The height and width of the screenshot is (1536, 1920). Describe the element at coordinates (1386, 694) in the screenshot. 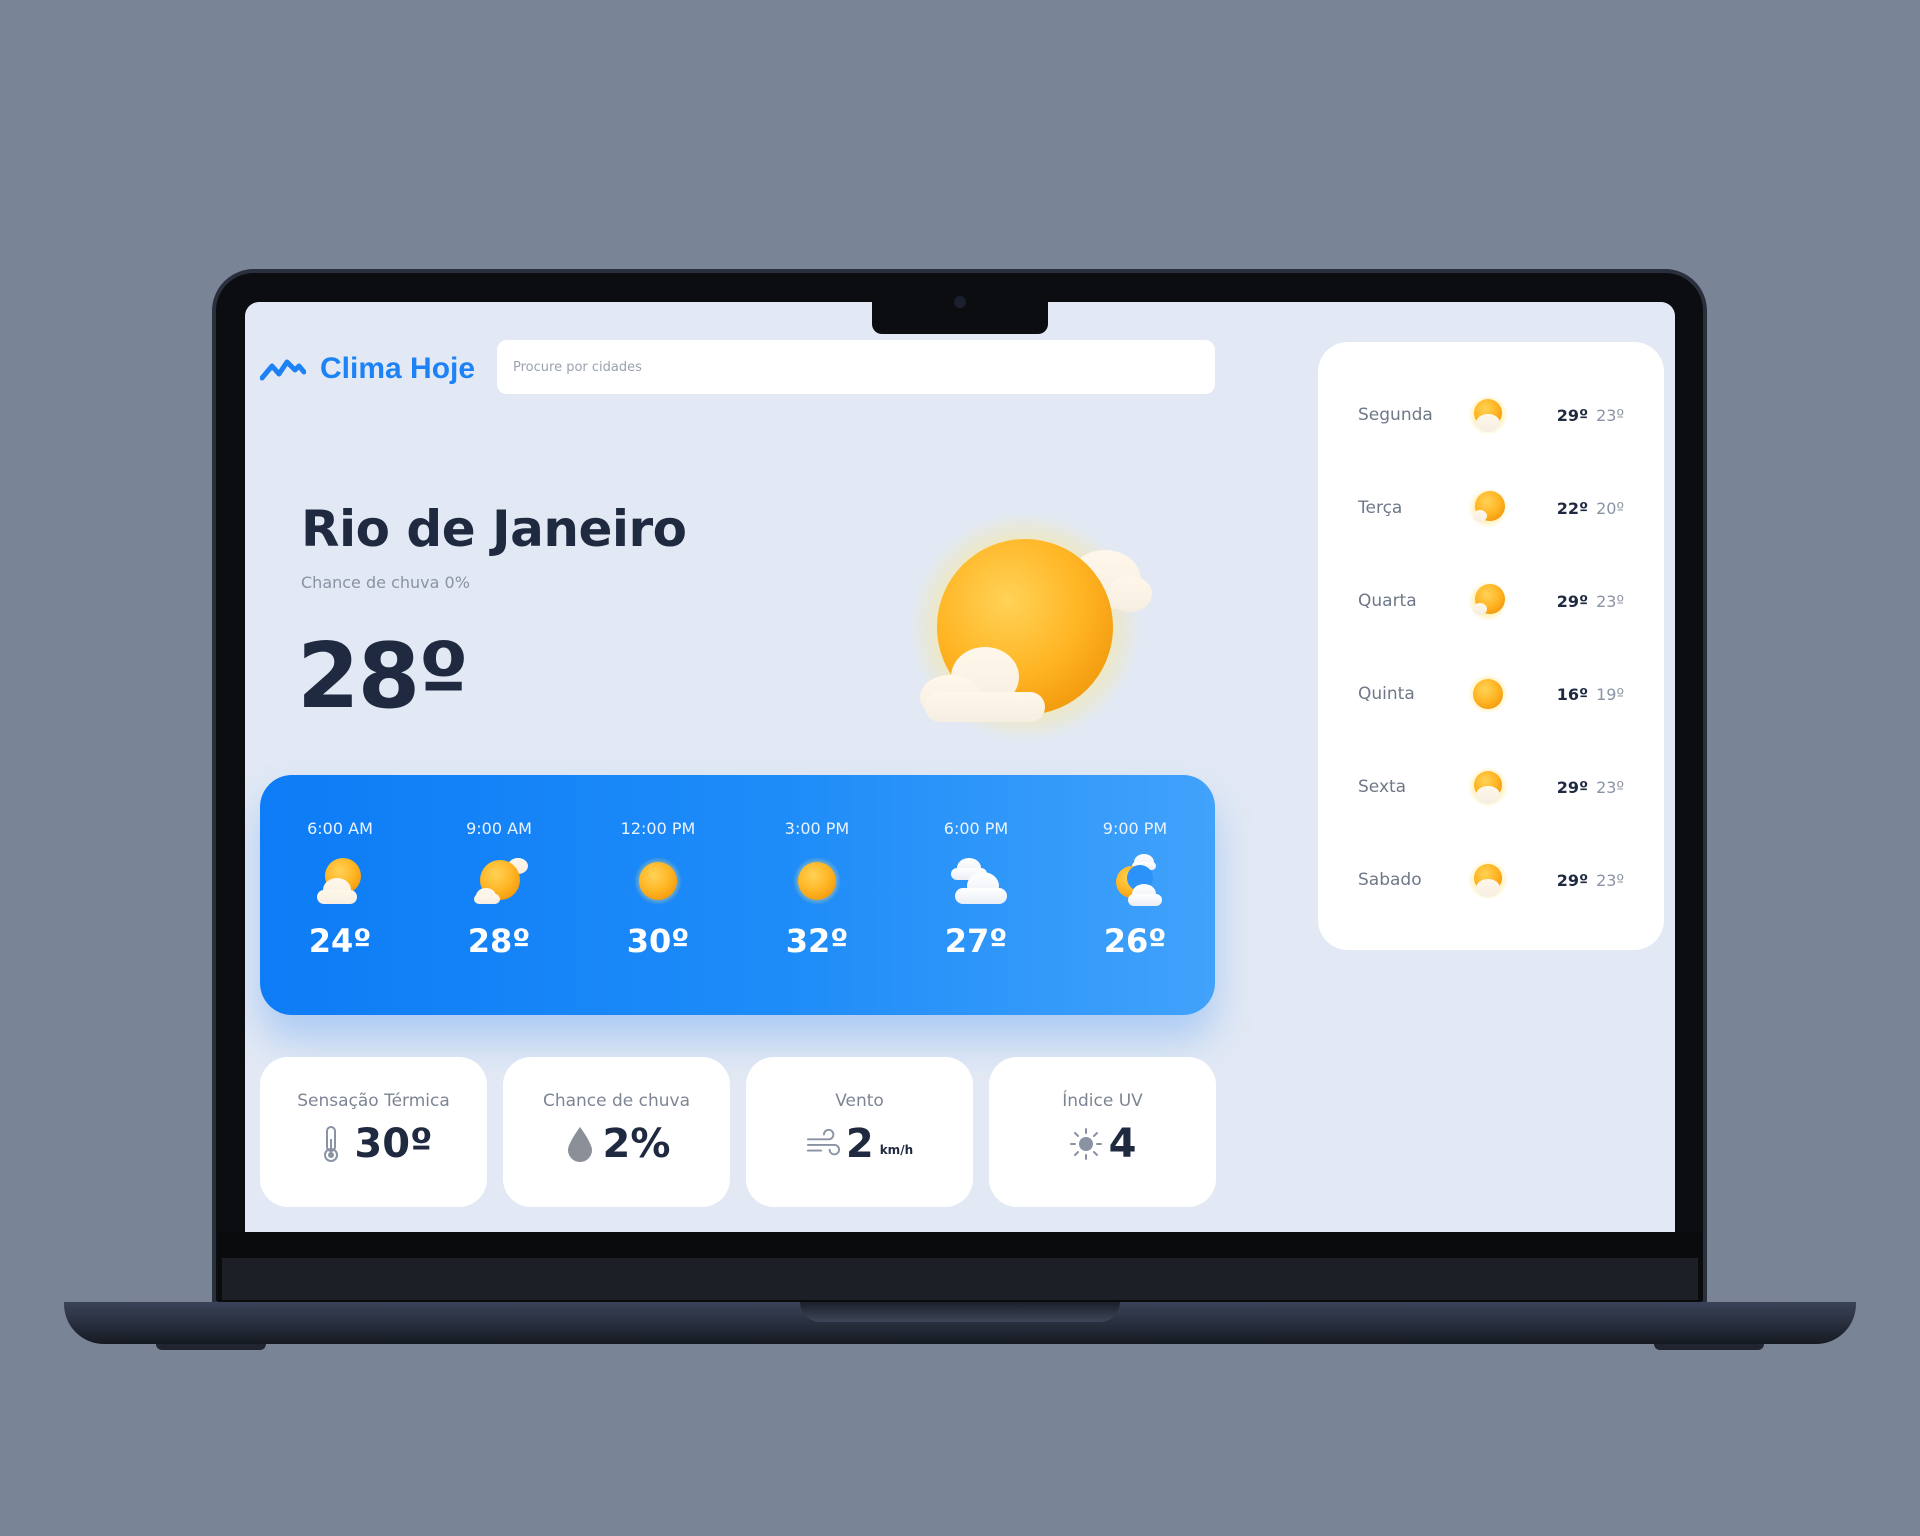

I see `day-name: Quinta` at that location.